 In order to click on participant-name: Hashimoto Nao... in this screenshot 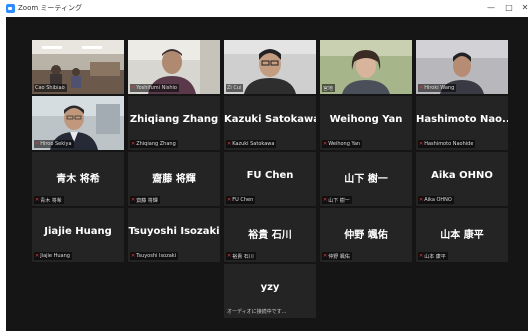, I will do `click(462, 119)`.